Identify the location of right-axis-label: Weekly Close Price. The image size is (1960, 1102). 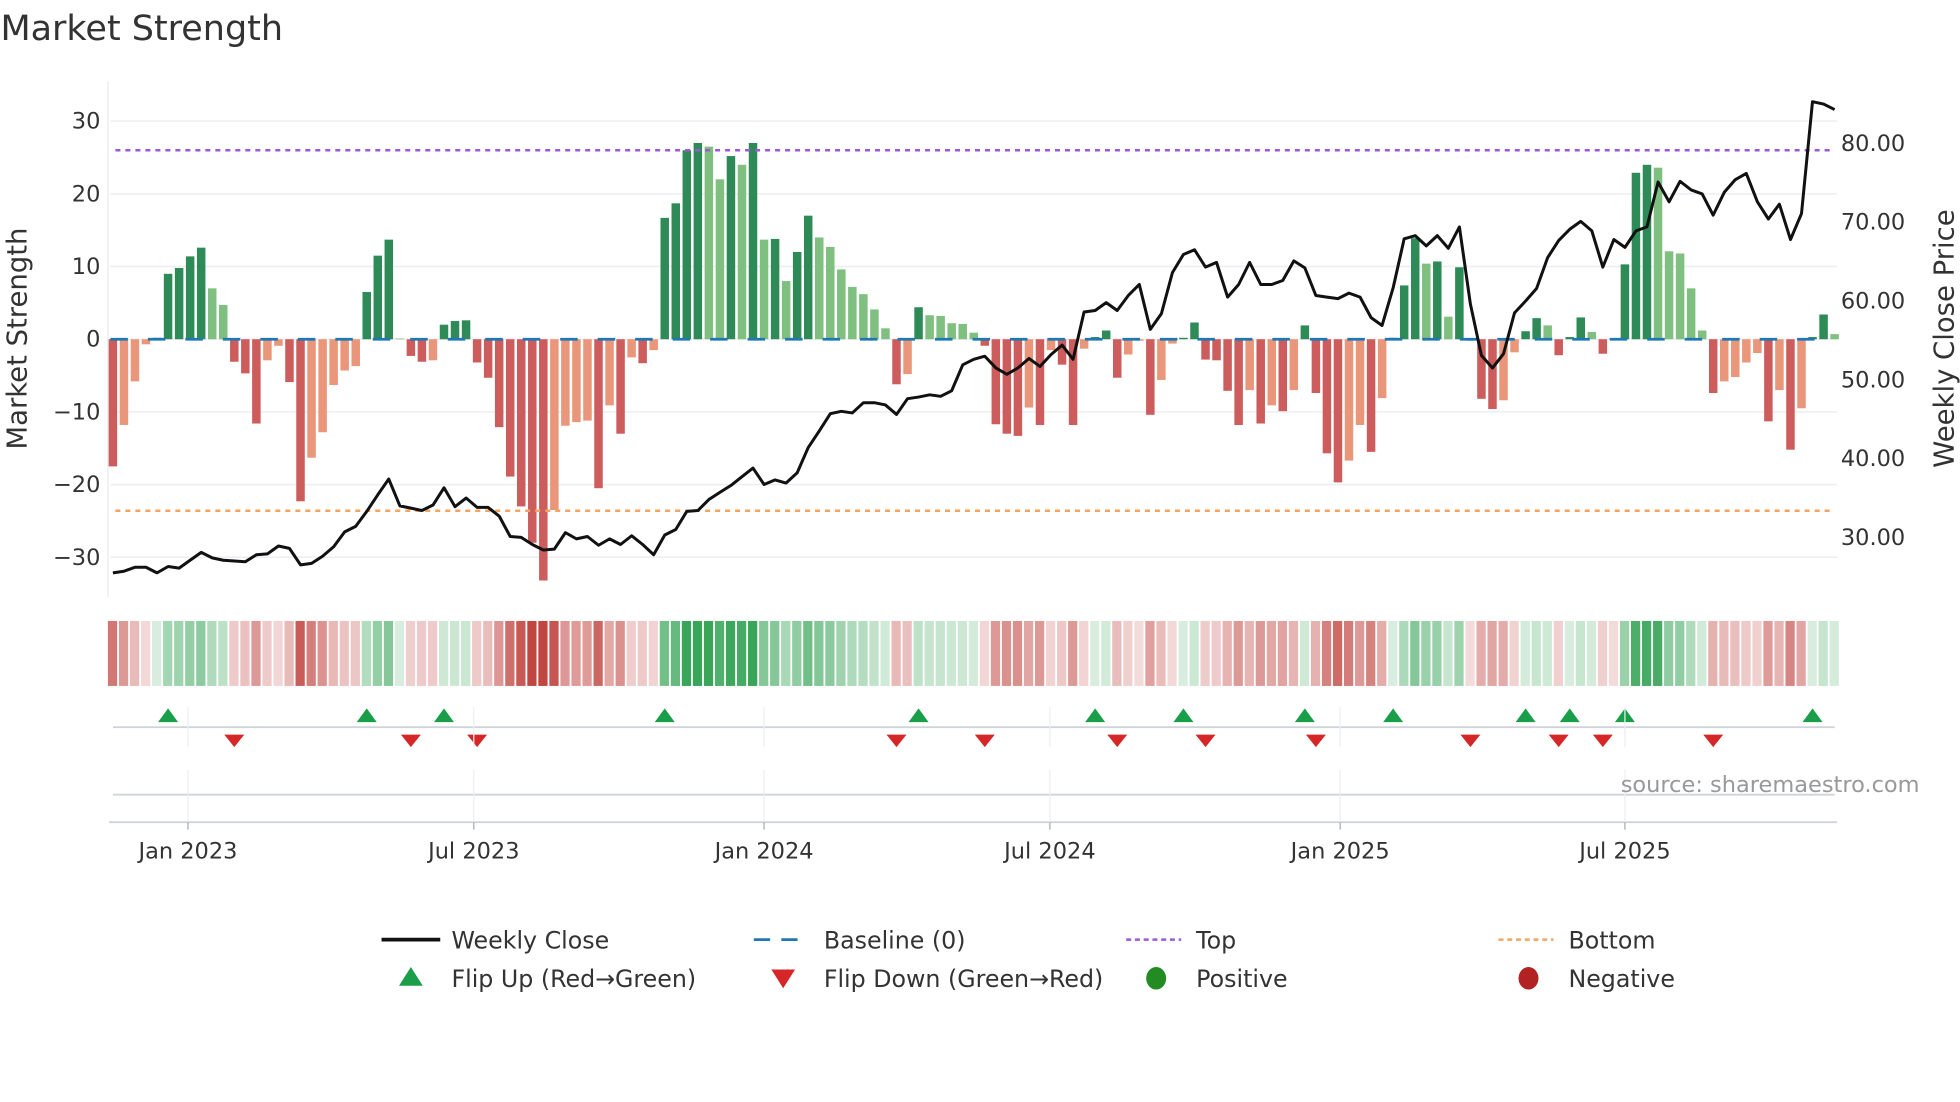
(1944, 338).